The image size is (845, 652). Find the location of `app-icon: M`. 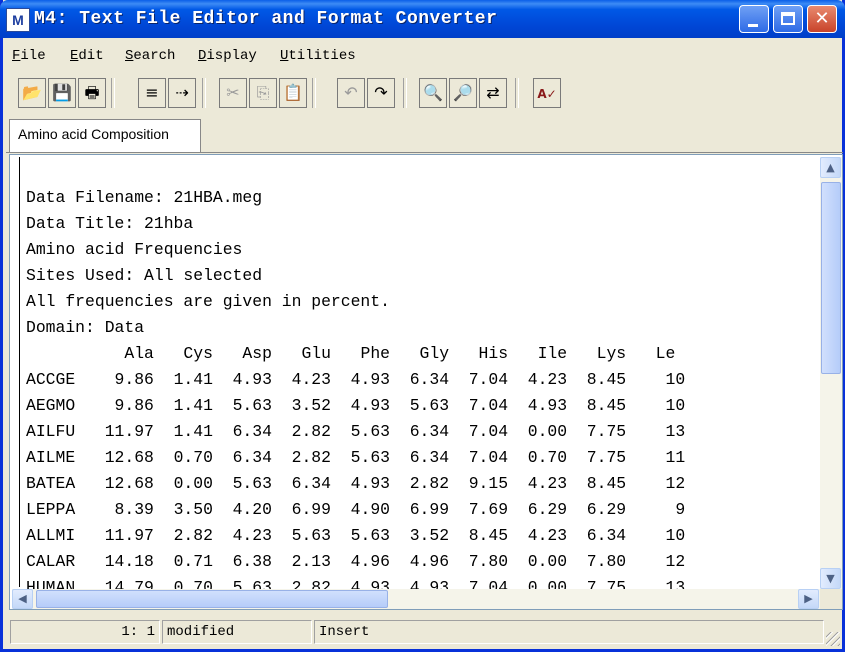

app-icon: M is located at coordinates (18, 20).